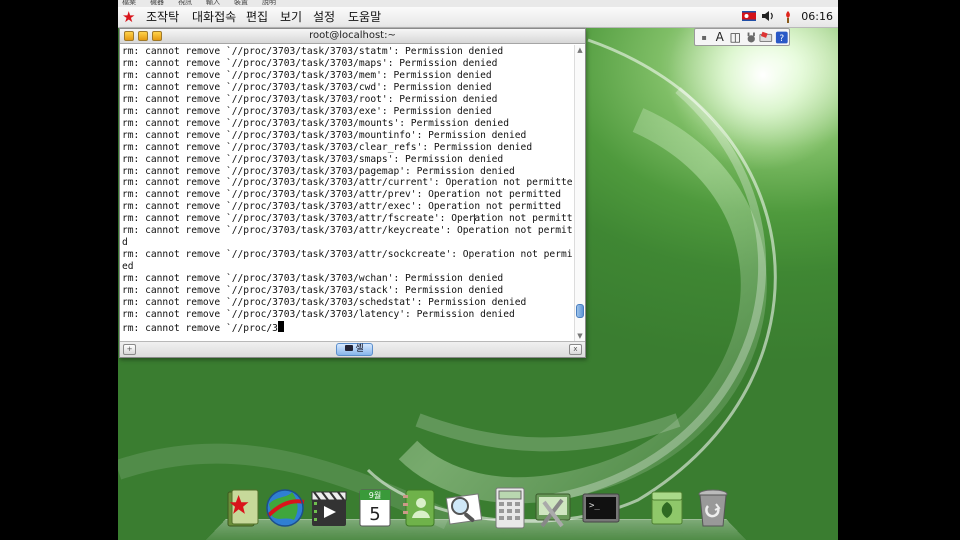 The height and width of the screenshot is (540, 960). I want to click on ime-keyboard-icon, so click(766, 37).